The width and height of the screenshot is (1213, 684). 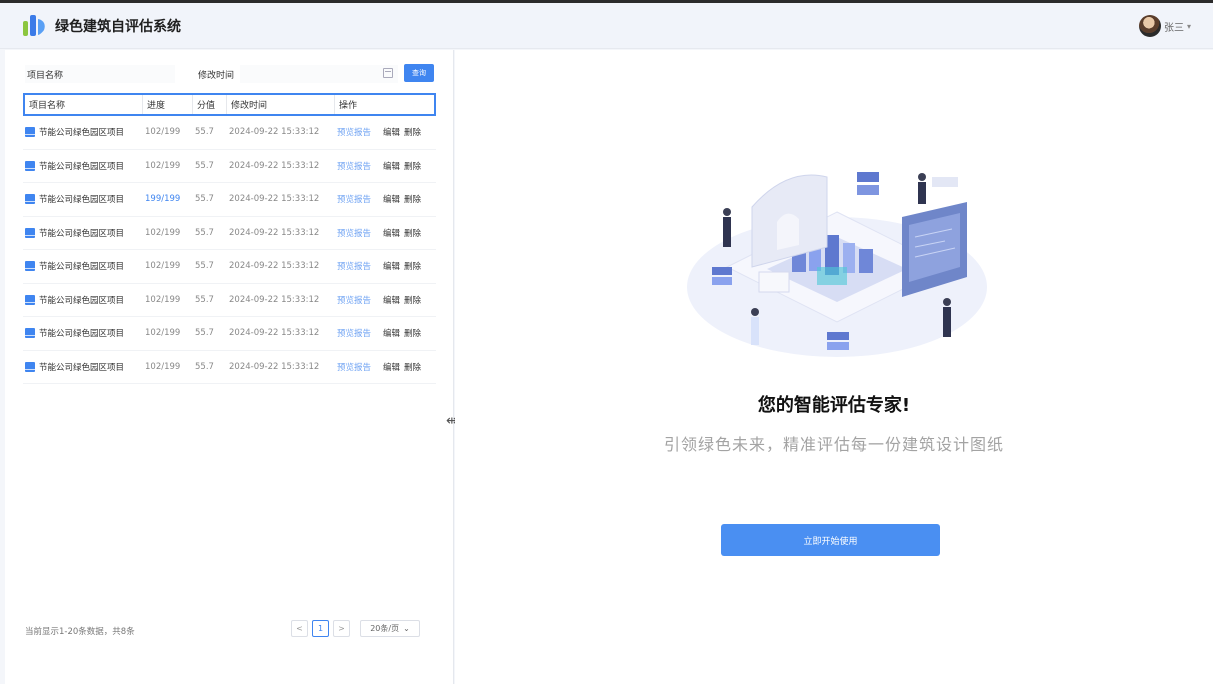 I want to click on start-using-button: 立即开始使用, so click(x=830, y=540).